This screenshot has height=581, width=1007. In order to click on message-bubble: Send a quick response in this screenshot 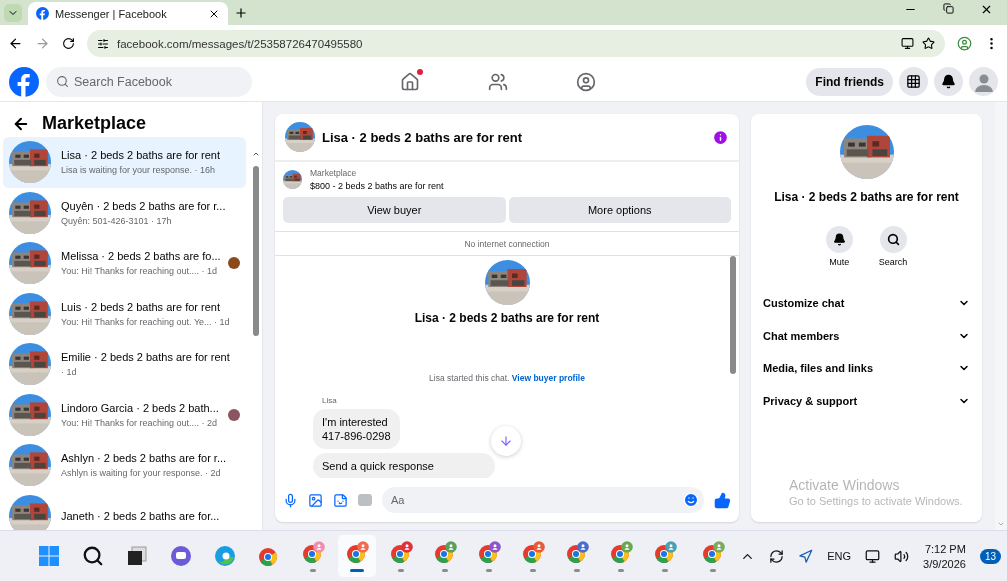, I will do `click(404, 465)`.